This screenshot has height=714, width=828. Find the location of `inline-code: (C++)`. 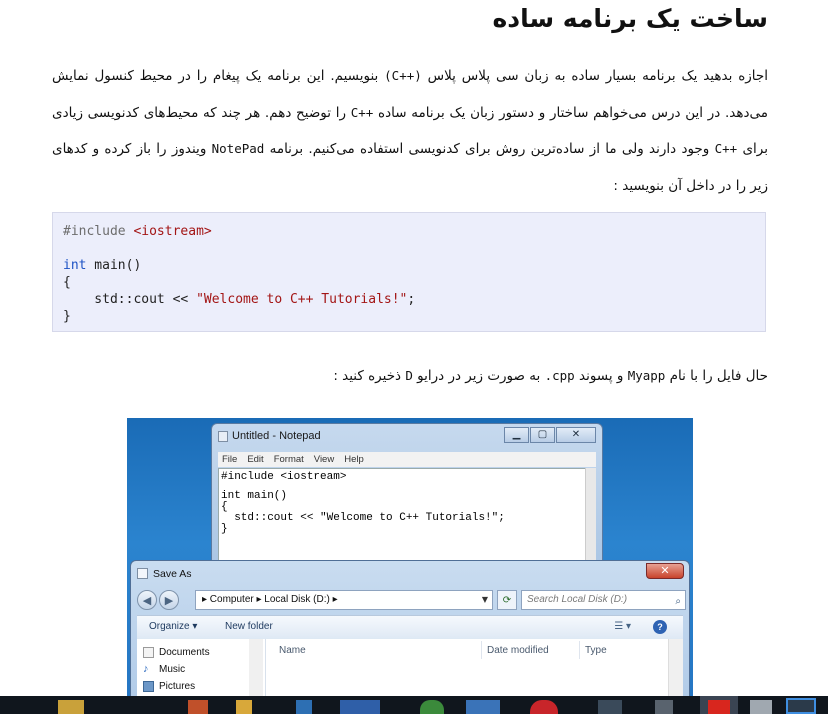

inline-code: (C++) is located at coordinates (403, 75).